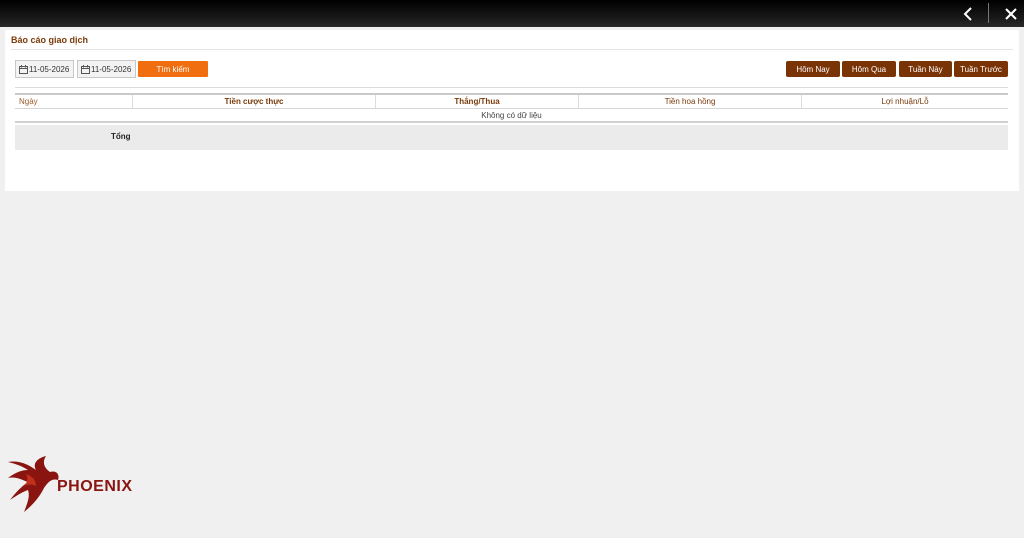  Describe the element at coordinates (905, 101) in the screenshot. I see `column-header-profit-loss: Lợi nhuận/Lỗ` at that location.